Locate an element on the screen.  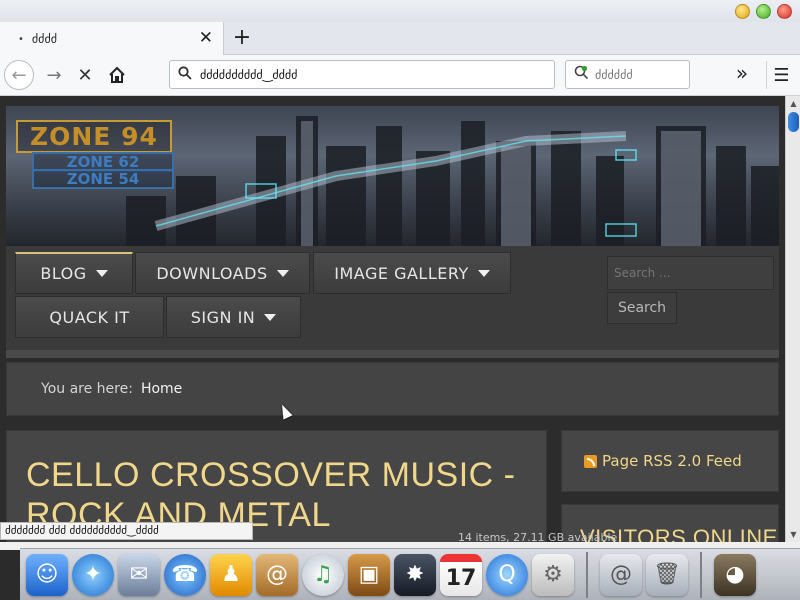
address-bar is located at coordinates (362, 74).